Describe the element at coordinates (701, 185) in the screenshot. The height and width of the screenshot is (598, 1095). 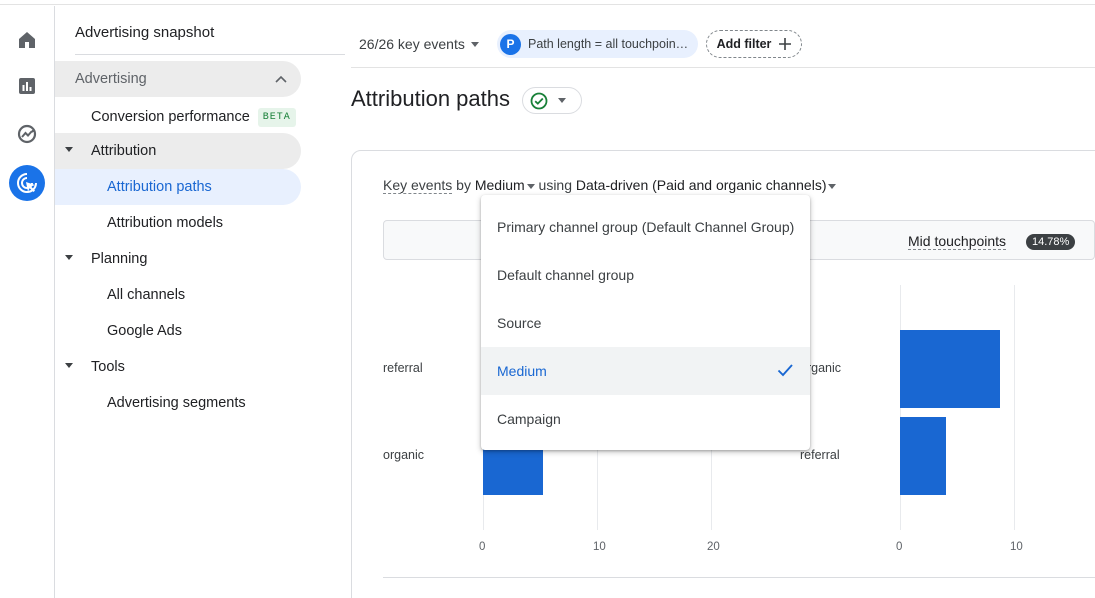
I see `model-value: Data-driven (Paid and organic channels)` at that location.